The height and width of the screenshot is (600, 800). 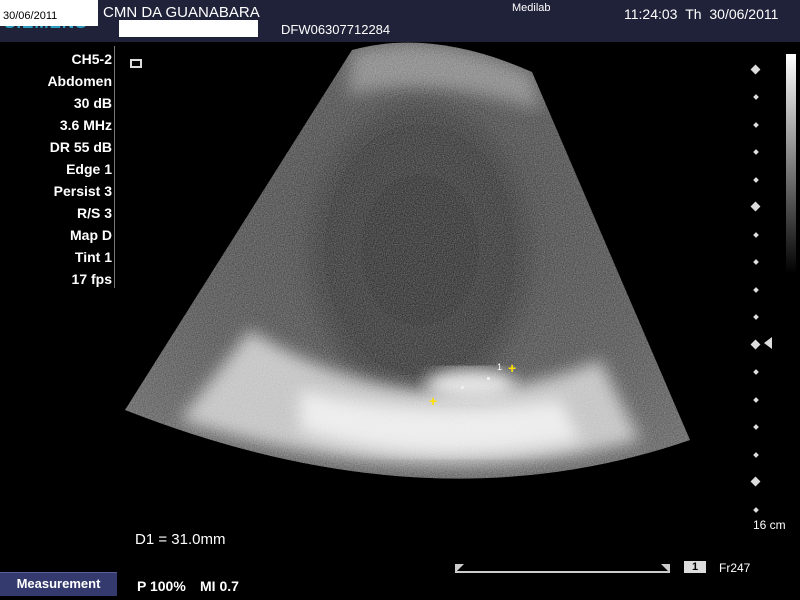 I want to click on param-dynamic-range: DR 55 dB, so click(x=80, y=147).